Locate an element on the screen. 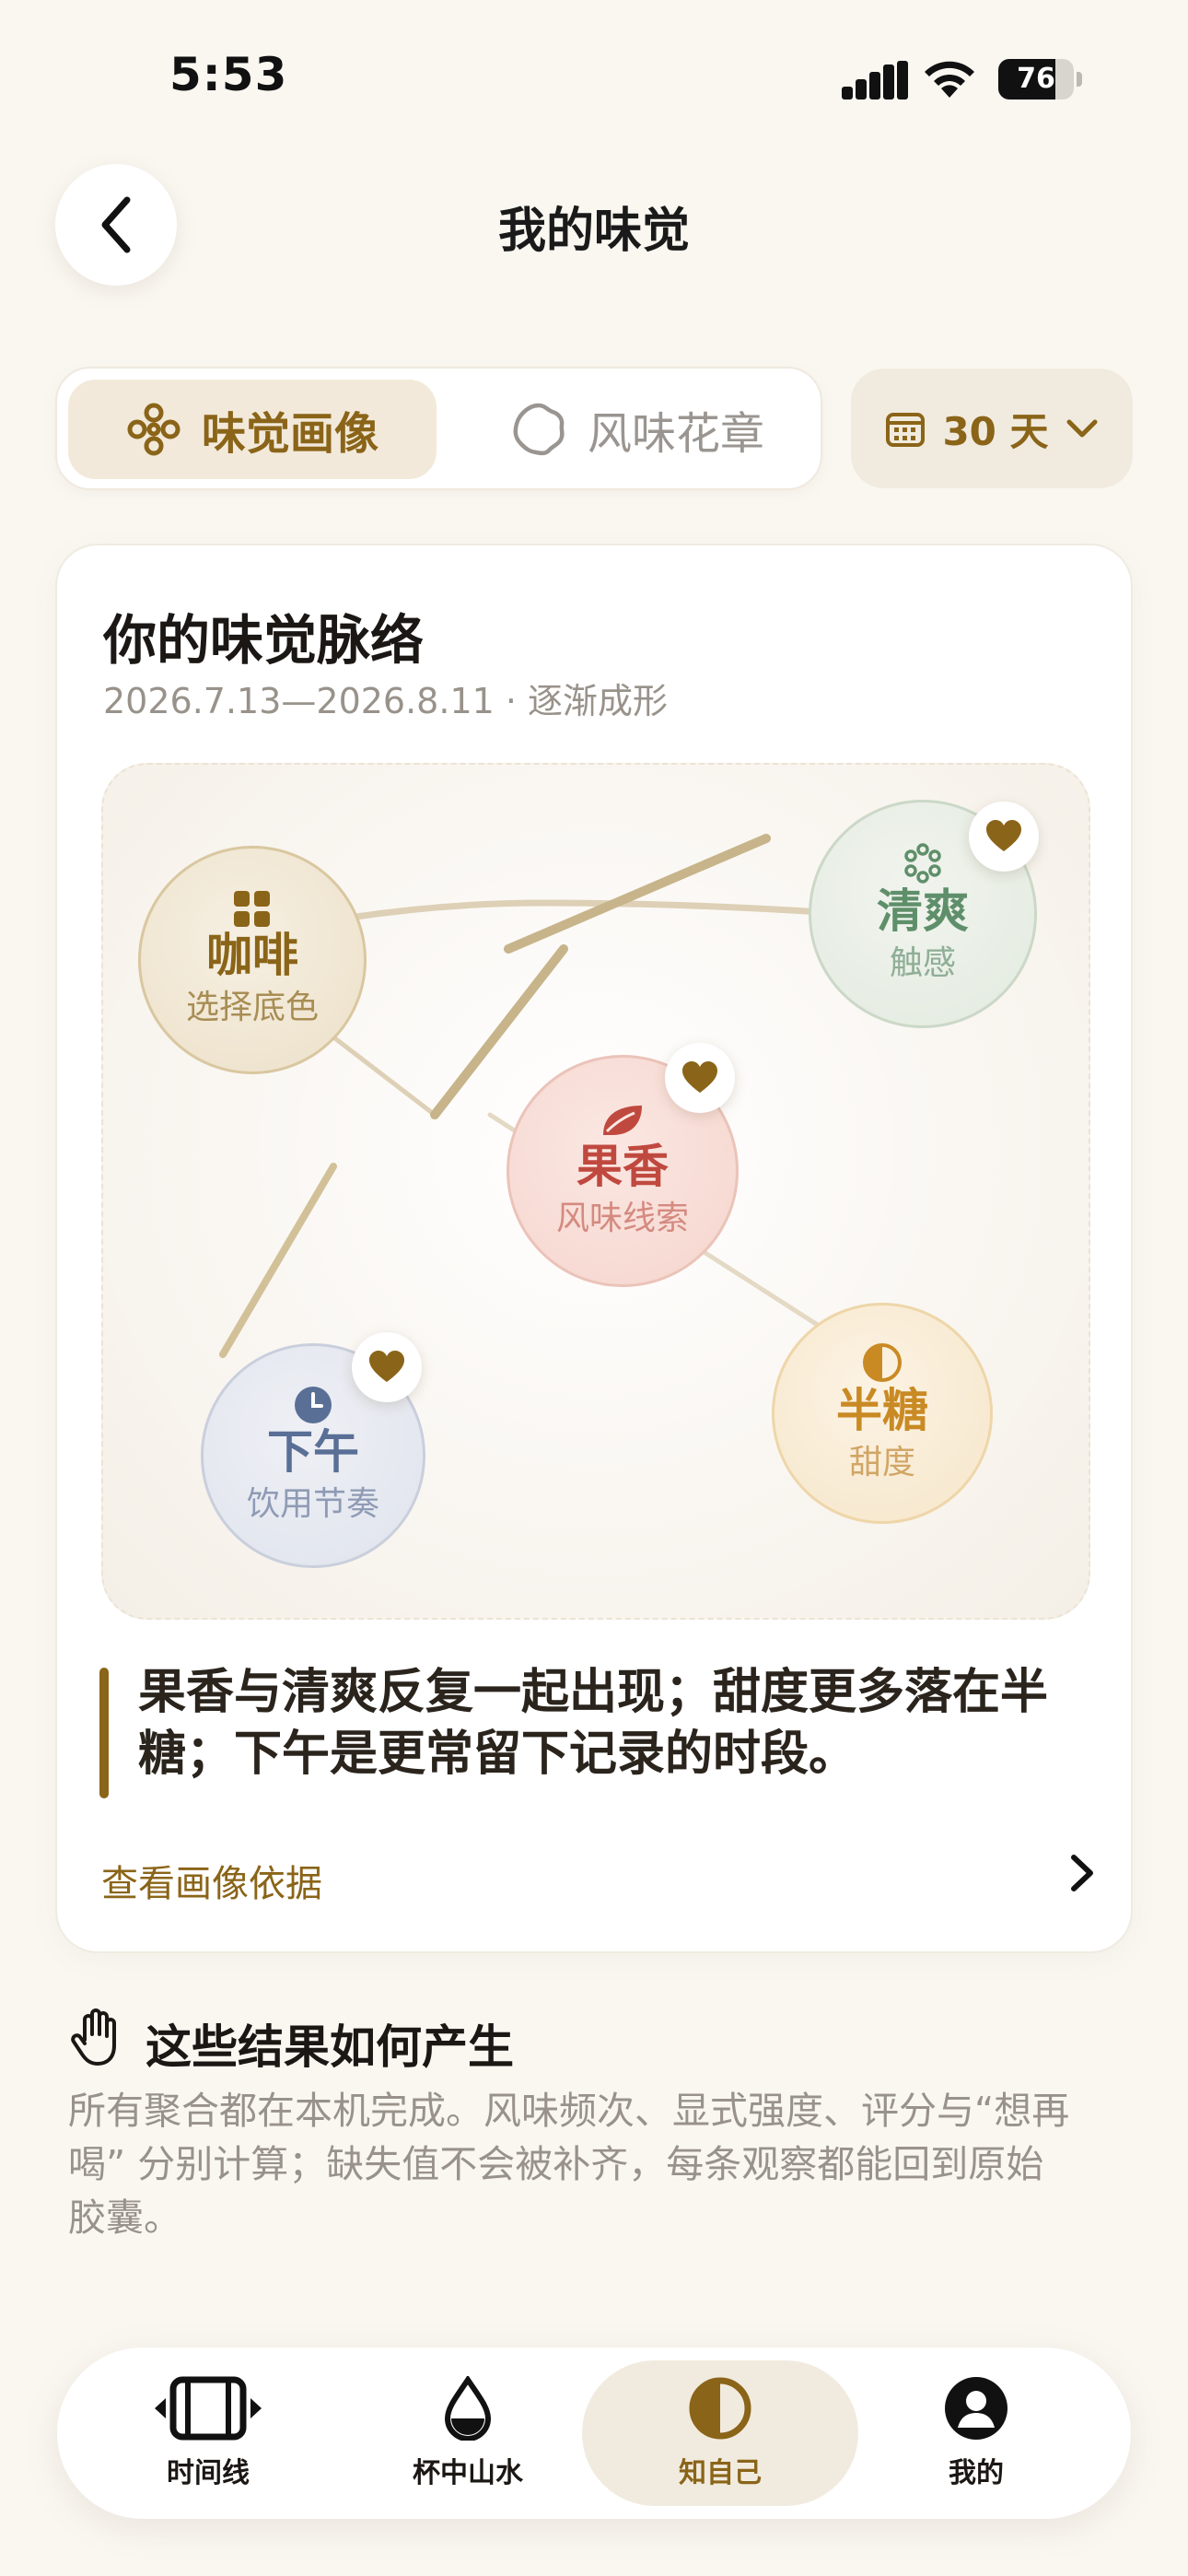 The image size is (1188, 2576). leaf-icon is located at coordinates (622, 1120).